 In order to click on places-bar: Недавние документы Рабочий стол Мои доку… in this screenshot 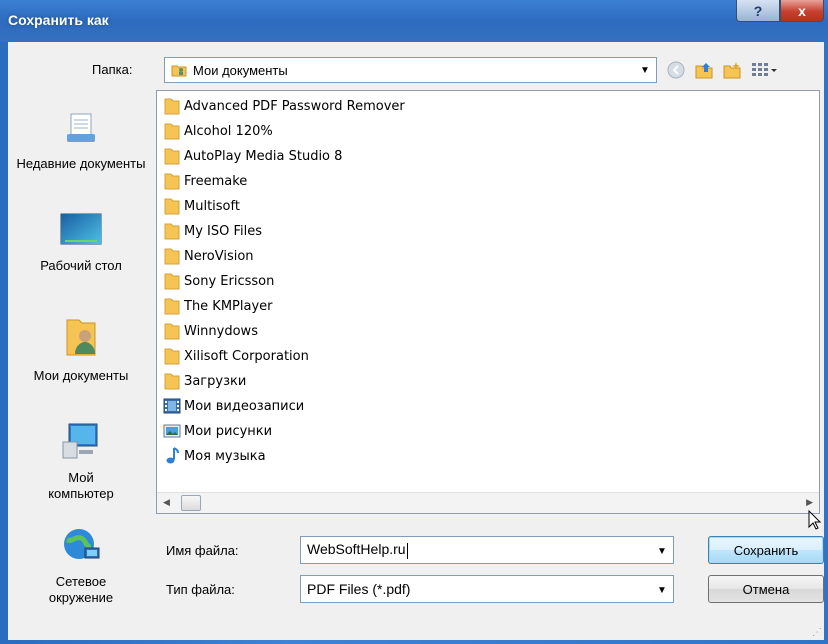, I will do `click(81, 362)`.